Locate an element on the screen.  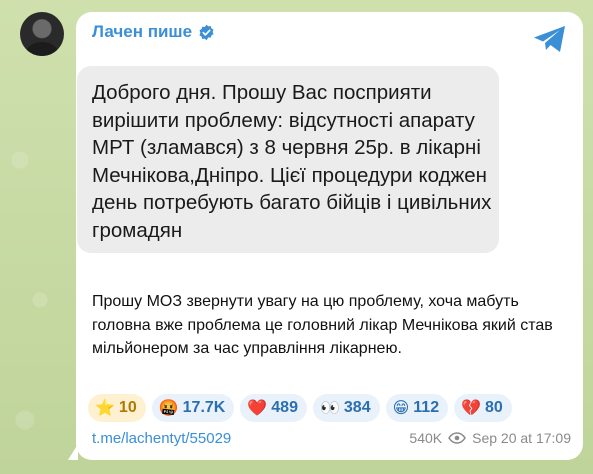
reaction-count: 489 is located at coordinates (284, 407).